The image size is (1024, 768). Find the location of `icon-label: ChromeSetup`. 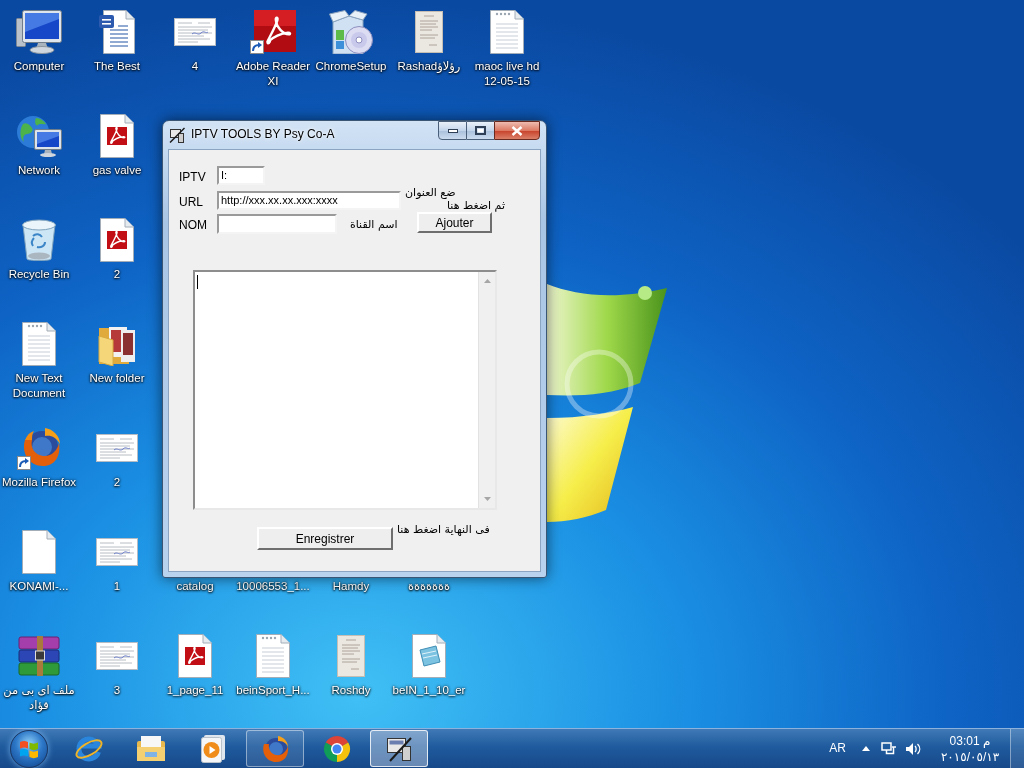

icon-label: ChromeSetup is located at coordinates (351, 66).